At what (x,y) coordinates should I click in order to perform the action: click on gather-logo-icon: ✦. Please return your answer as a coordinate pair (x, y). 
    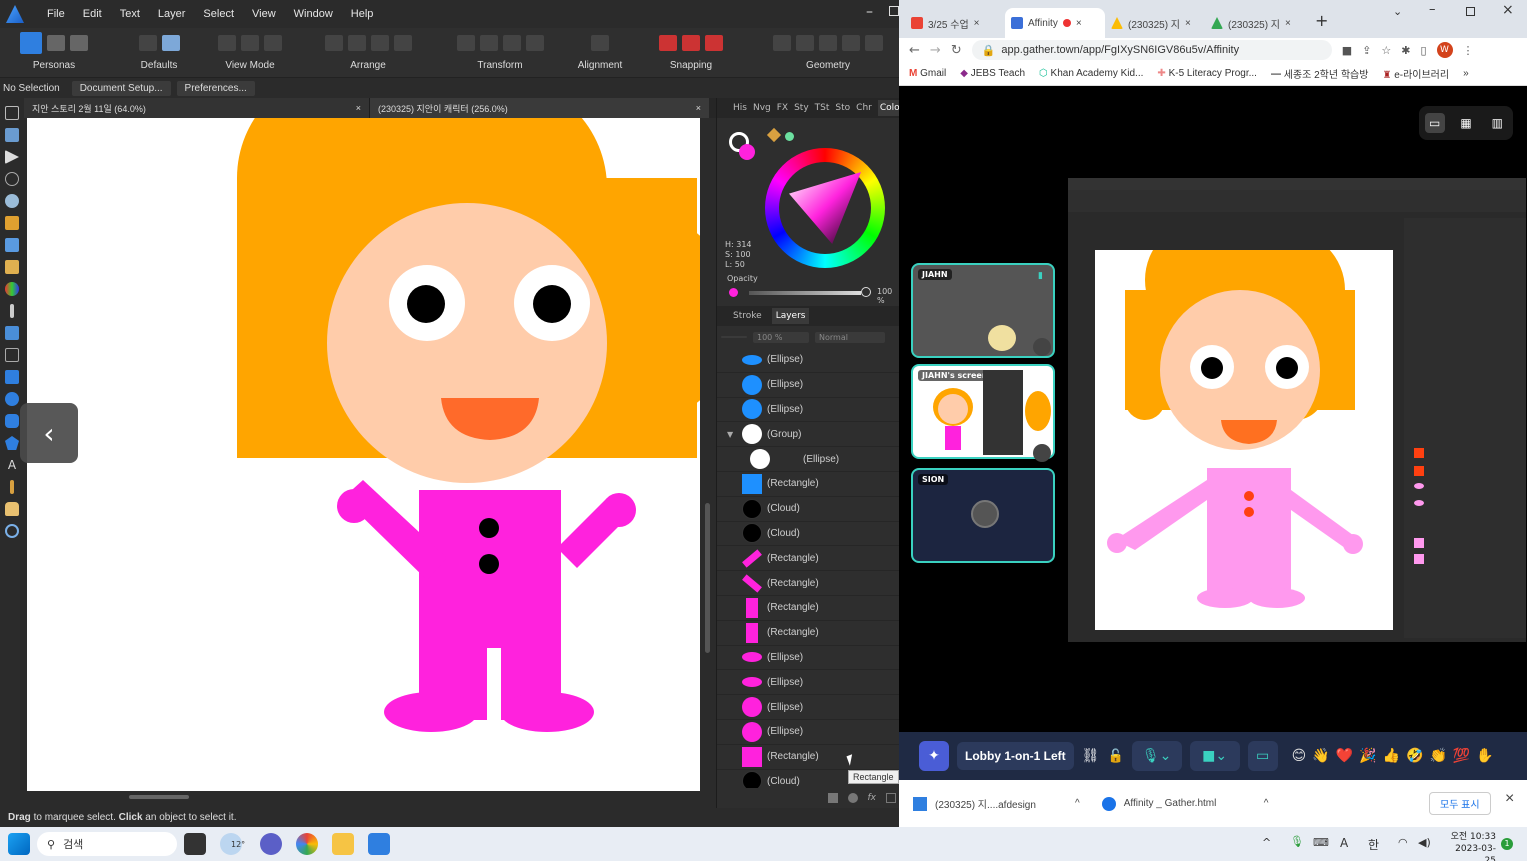
    Looking at the image, I should click on (934, 756).